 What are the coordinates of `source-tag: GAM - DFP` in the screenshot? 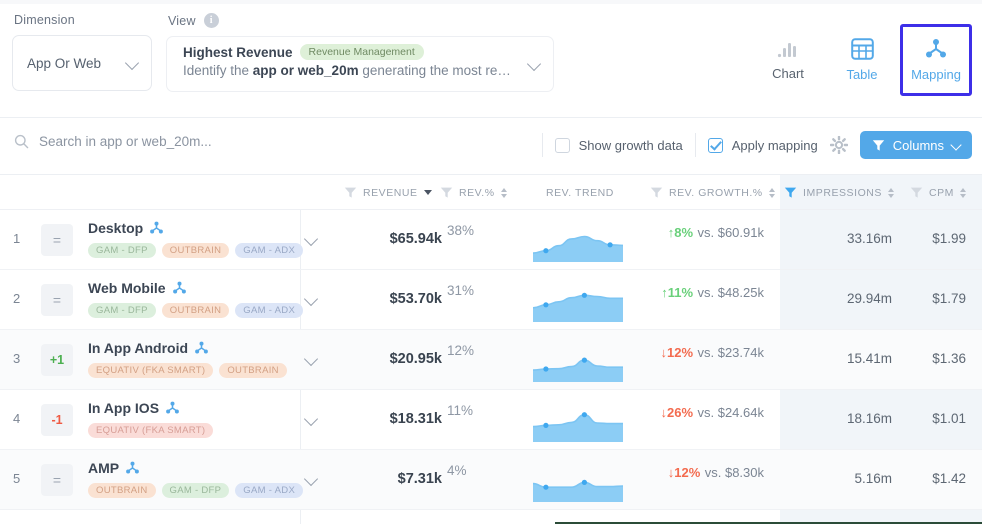 It's located at (122, 310).